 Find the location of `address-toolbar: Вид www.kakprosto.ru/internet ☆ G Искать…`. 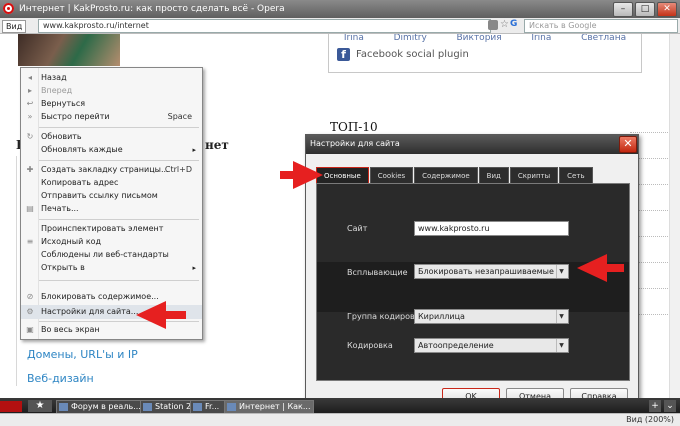

address-toolbar: Вид www.kakprosto.ru/internet ☆ G Искать… is located at coordinates (340, 26).